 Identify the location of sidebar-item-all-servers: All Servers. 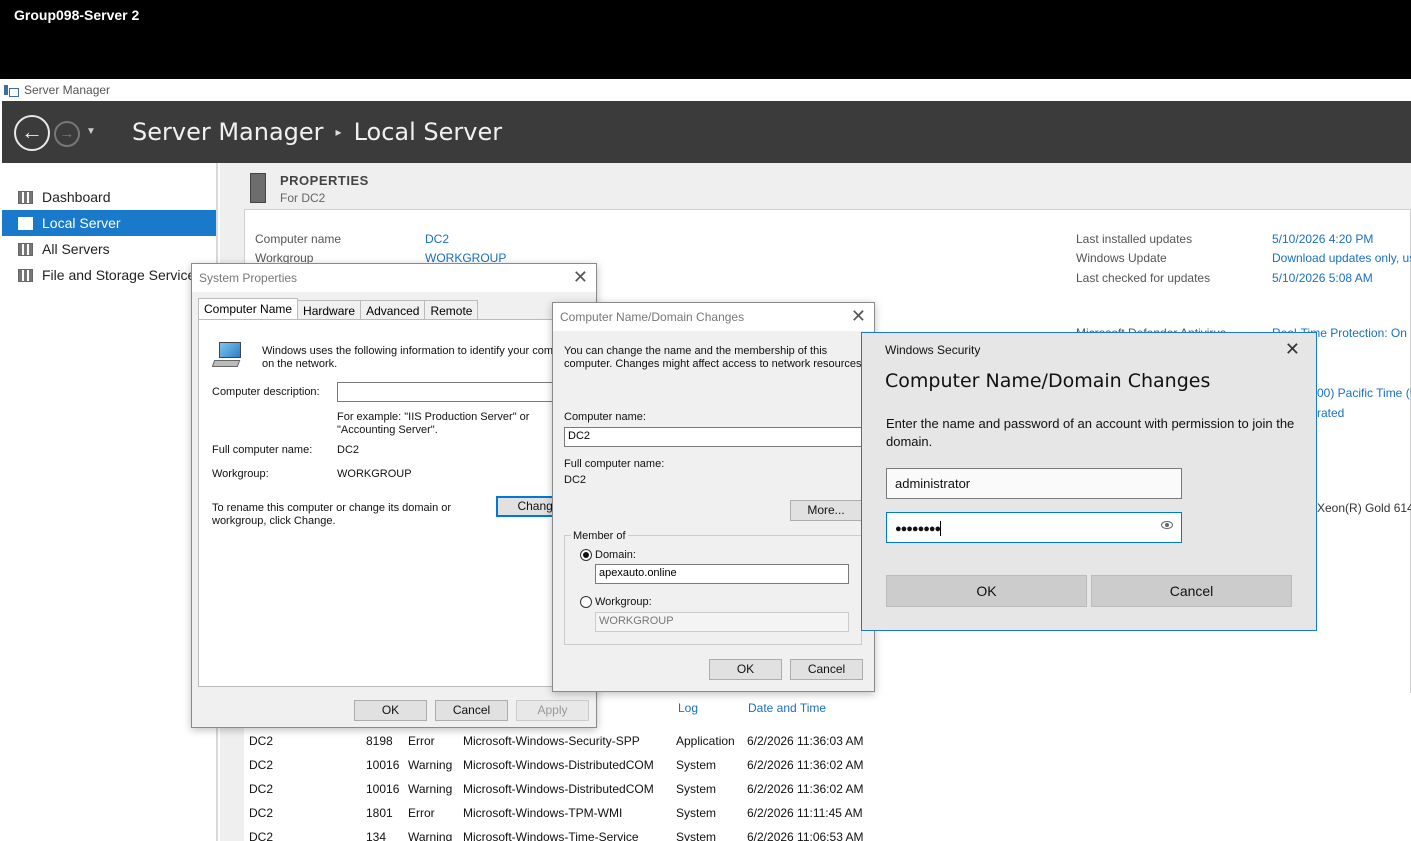
(109, 249).